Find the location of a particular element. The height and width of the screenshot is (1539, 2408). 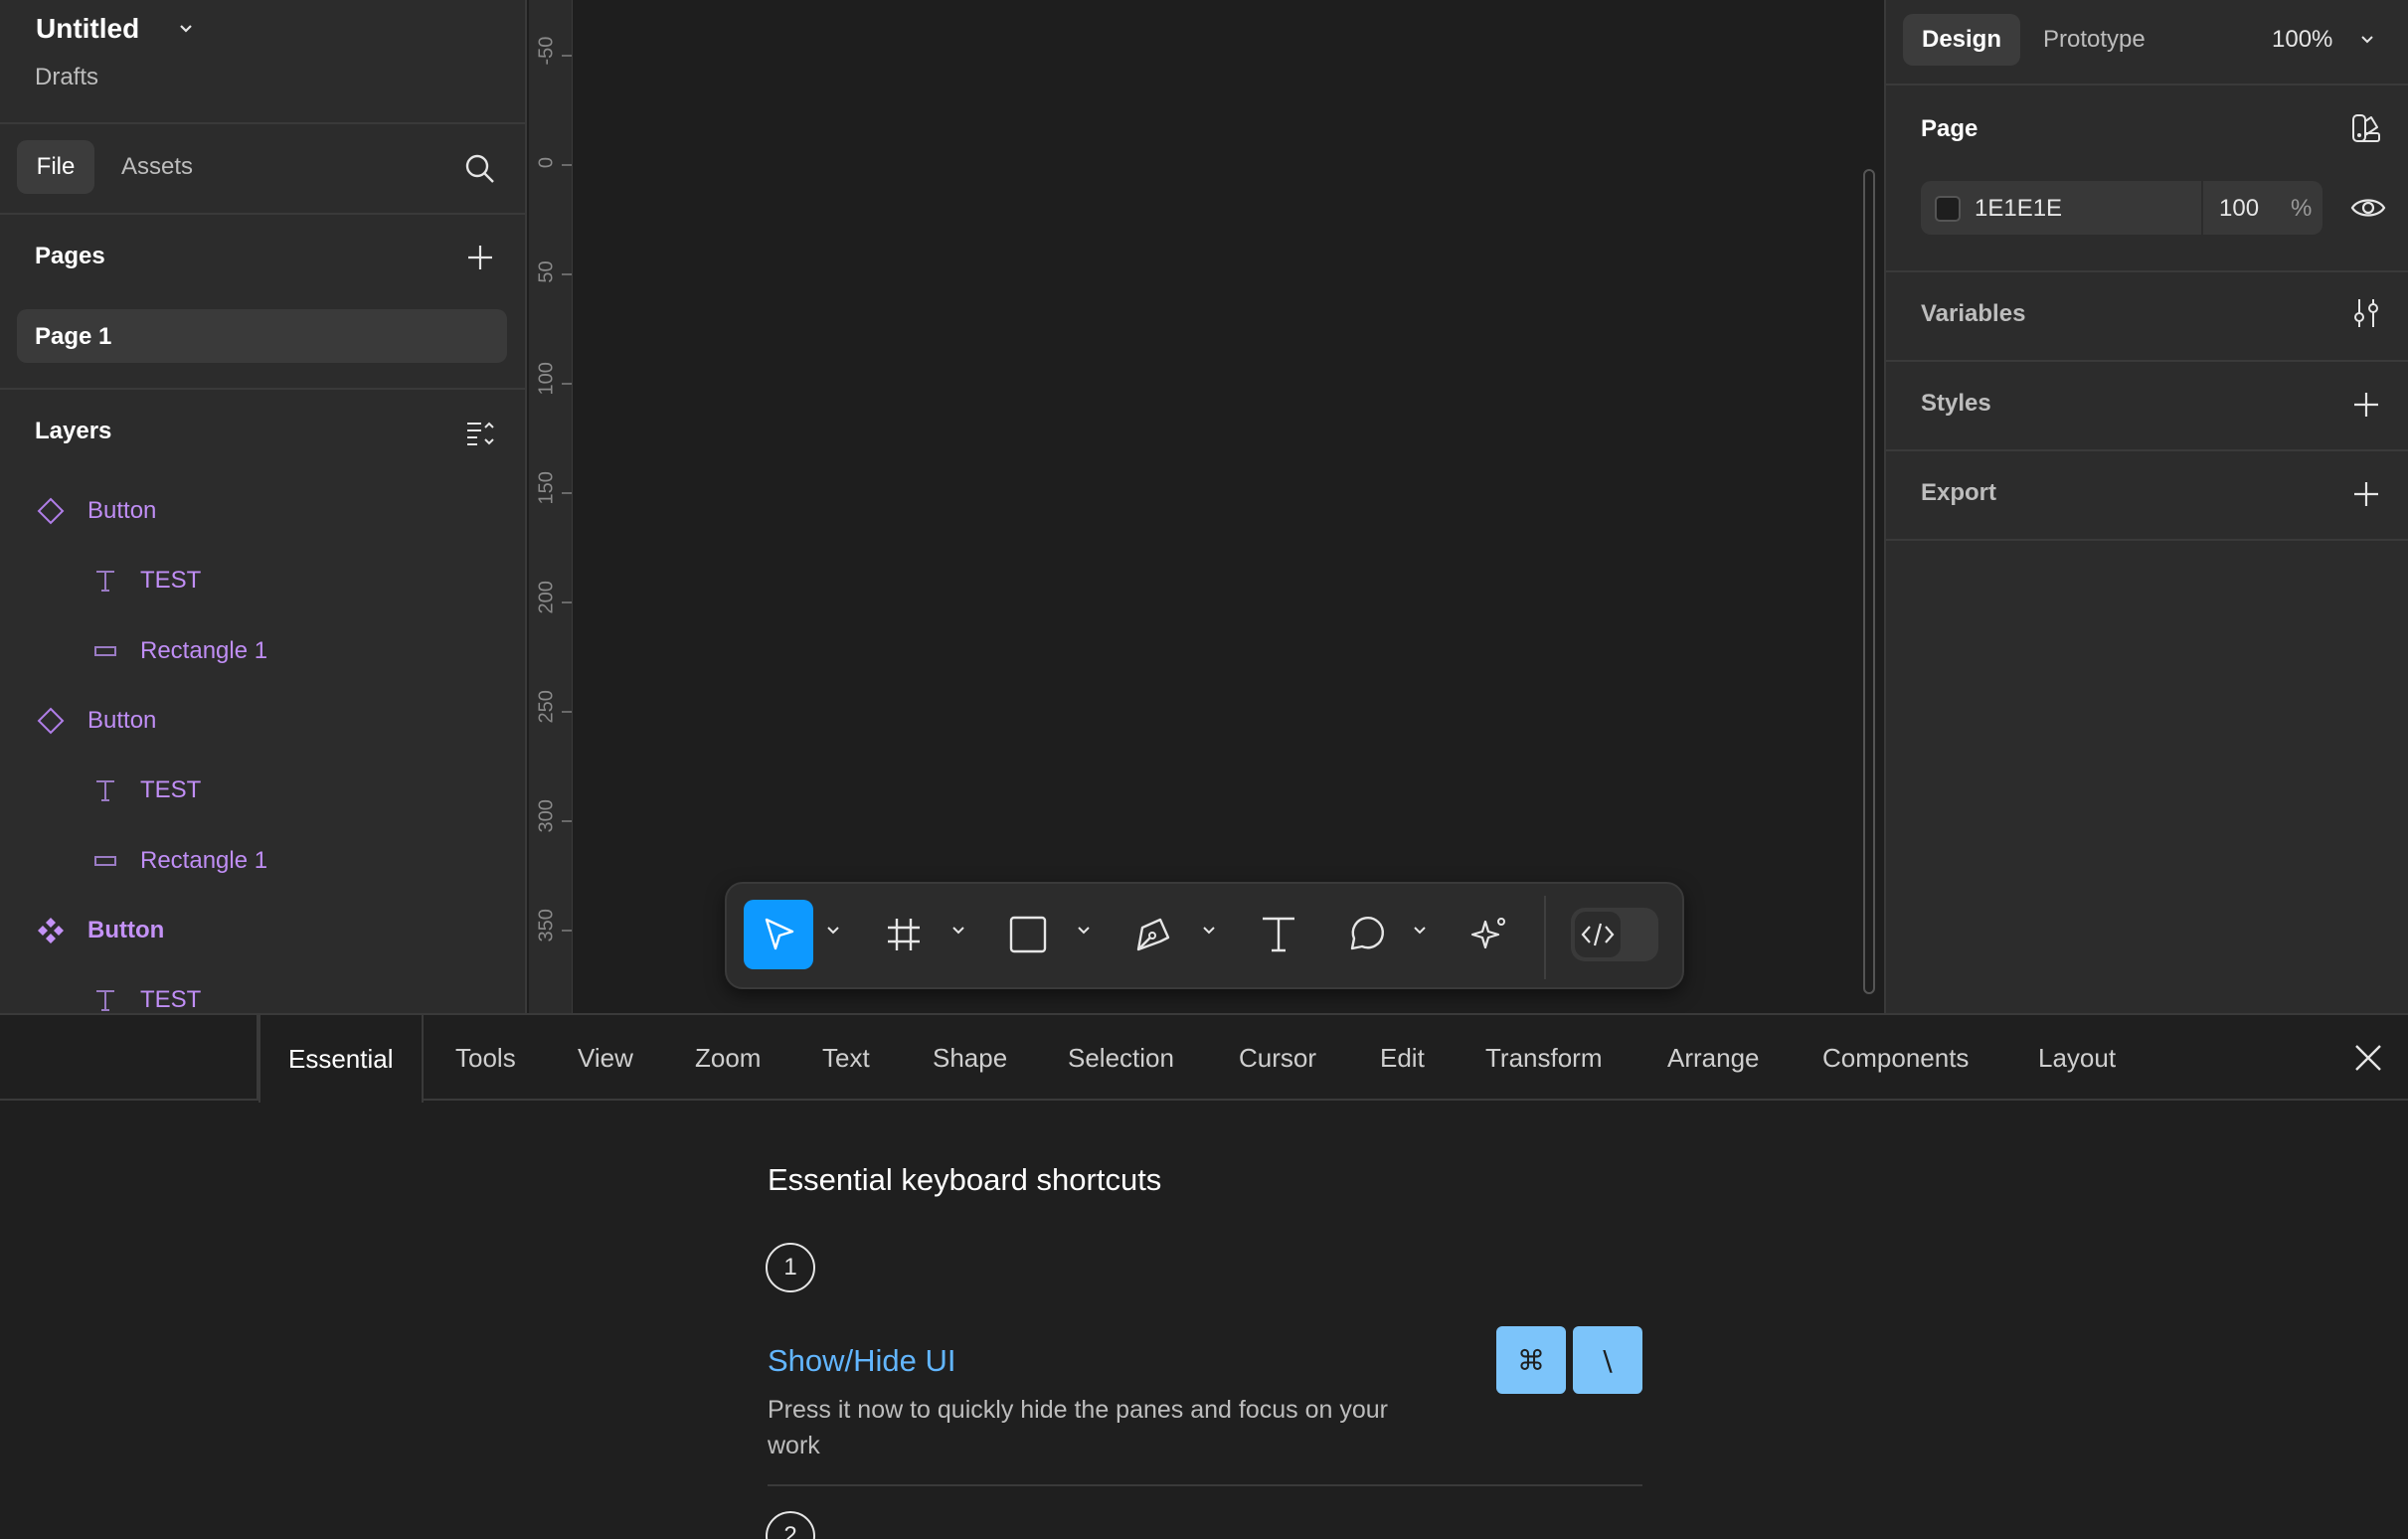

command-key-cap: ⌘ is located at coordinates (1531, 1360).